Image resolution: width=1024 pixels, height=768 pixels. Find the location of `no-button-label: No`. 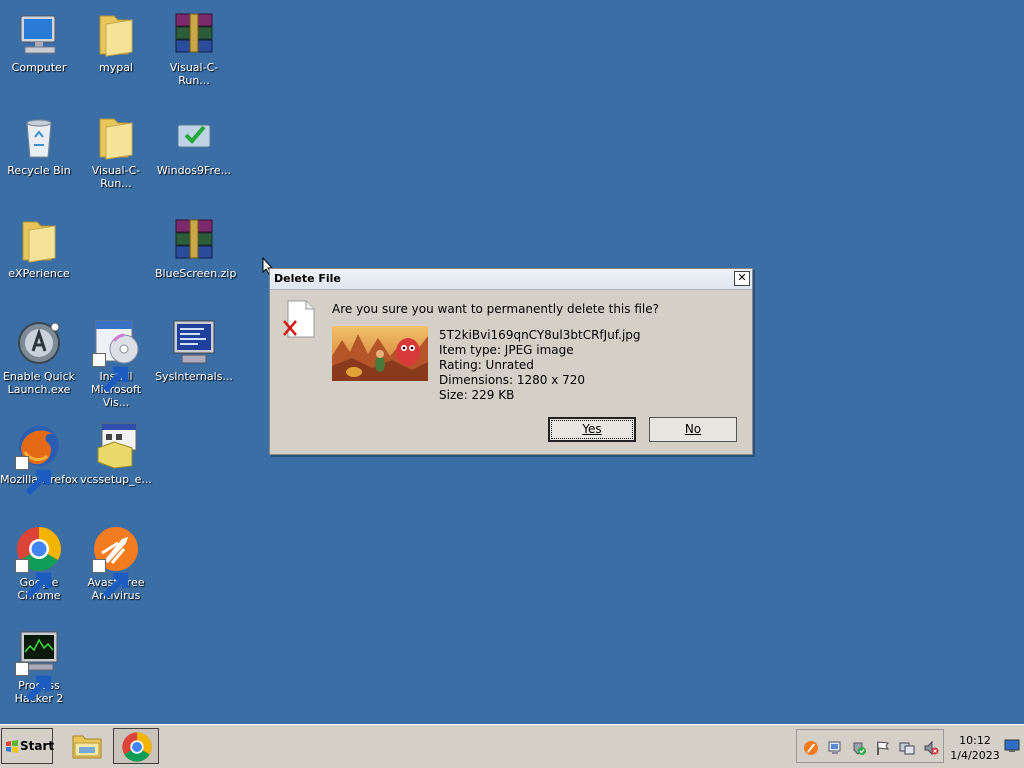

no-button-label: No is located at coordinates (693, 429).